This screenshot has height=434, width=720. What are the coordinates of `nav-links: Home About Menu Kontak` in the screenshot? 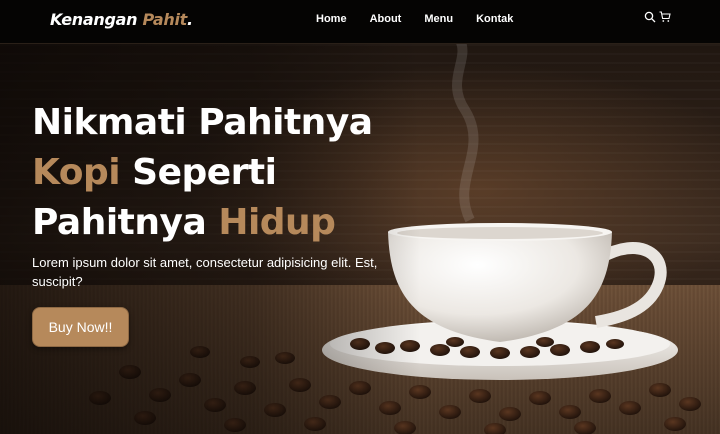 It's located at (426, 19).